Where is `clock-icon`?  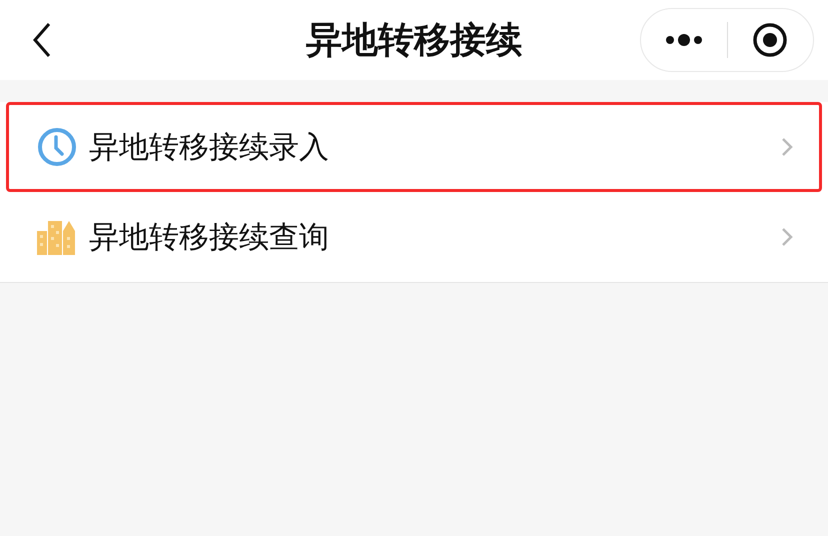 clock-icon is located at coordinates (57, 147).